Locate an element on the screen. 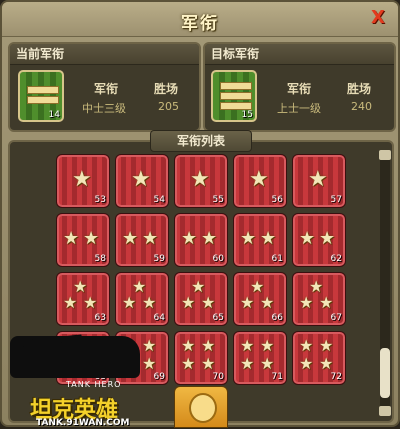 Image resolution: width=400 pixels, height=429 pixels. tank-hero-logo: TANK HERO 坦克英雄 TANK.91WAN.COM is located at coordinates (77, 374).